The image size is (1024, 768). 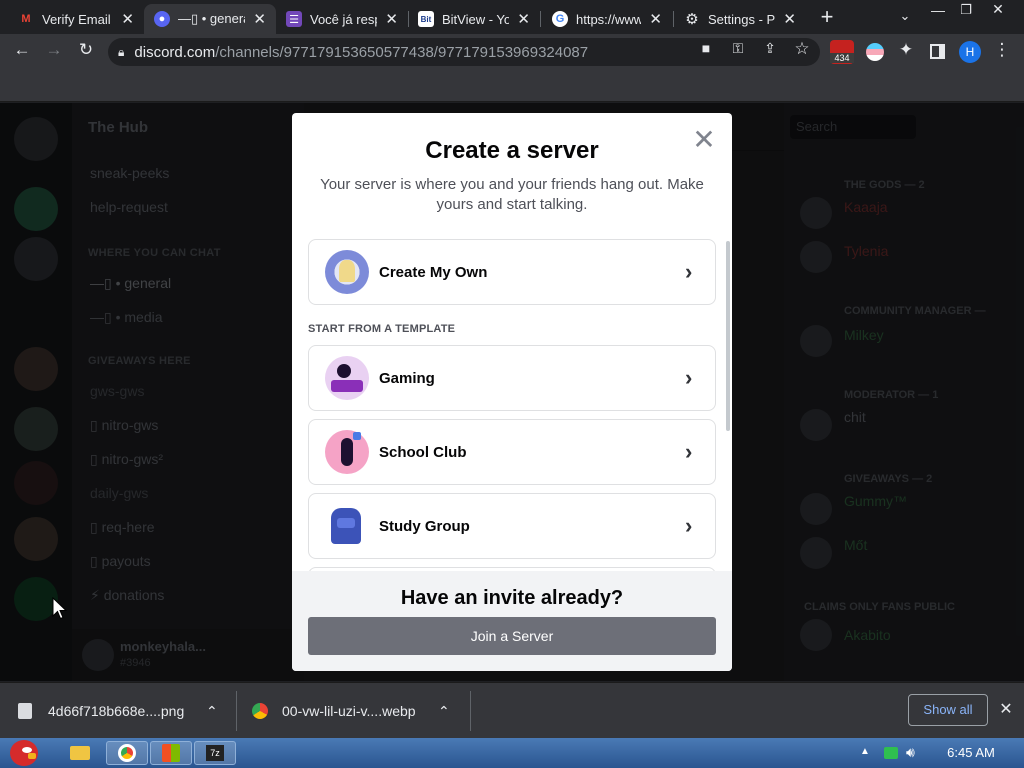 What do you see at coordinates (175, 52) in the screenshot?
I see `url-host: discord.com` at bounding box center [175, 52].